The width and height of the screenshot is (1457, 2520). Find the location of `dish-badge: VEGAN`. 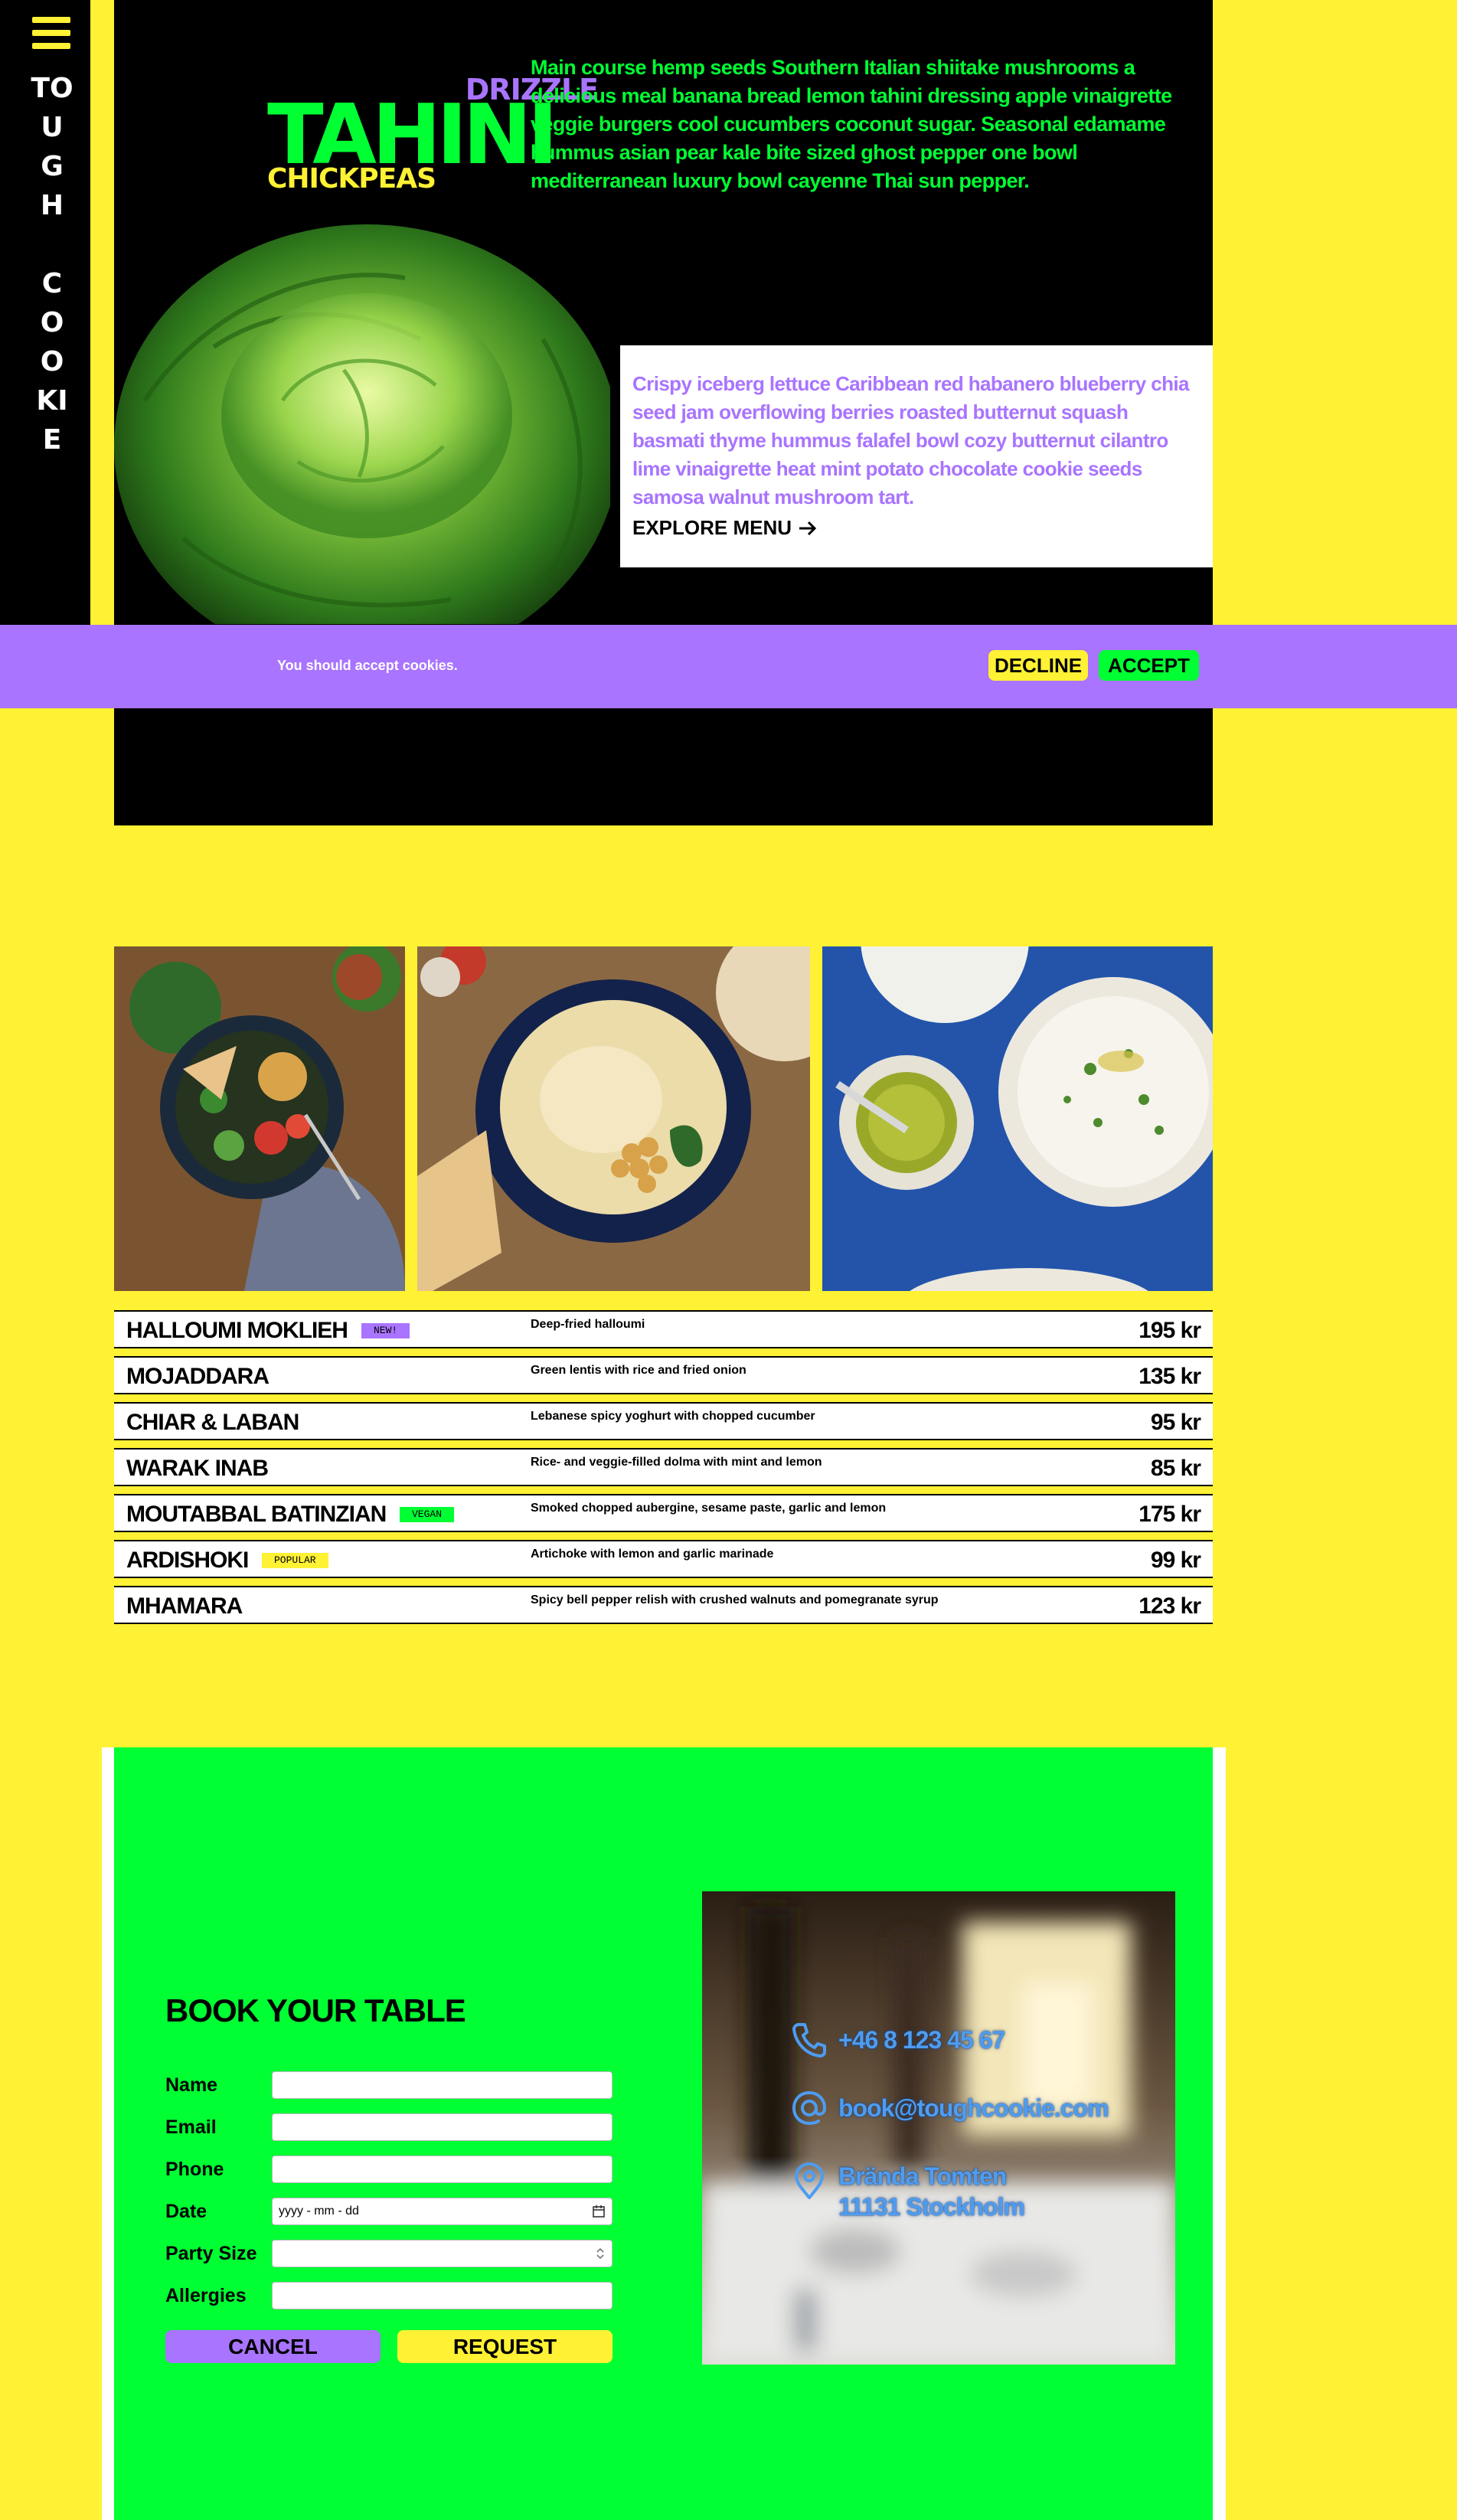

dish-badge: VEGAN is located at coordinates (427, 1515).